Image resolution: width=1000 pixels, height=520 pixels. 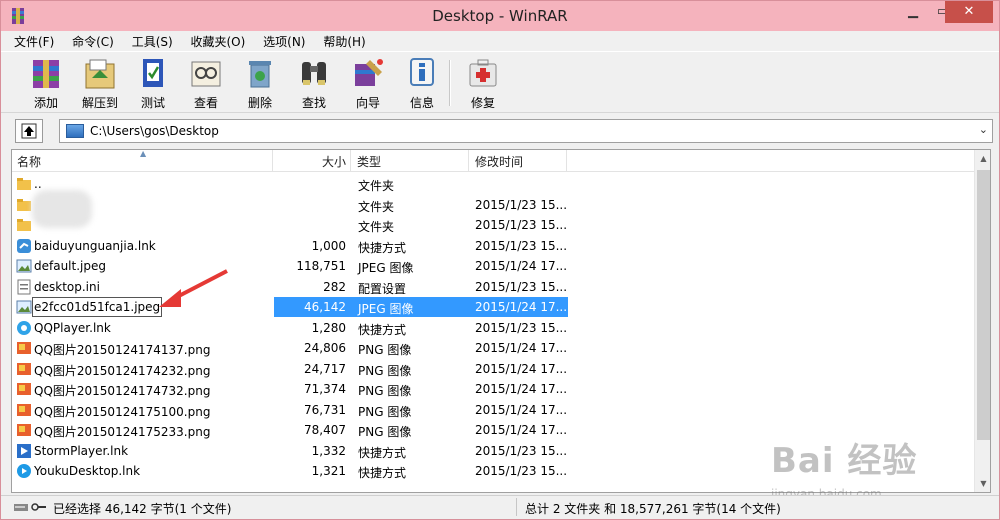 What do you see at coordinates (493, 184) in the screenshot?
I see `table-row: .. 文件夹` at bounding box center [493, 184].